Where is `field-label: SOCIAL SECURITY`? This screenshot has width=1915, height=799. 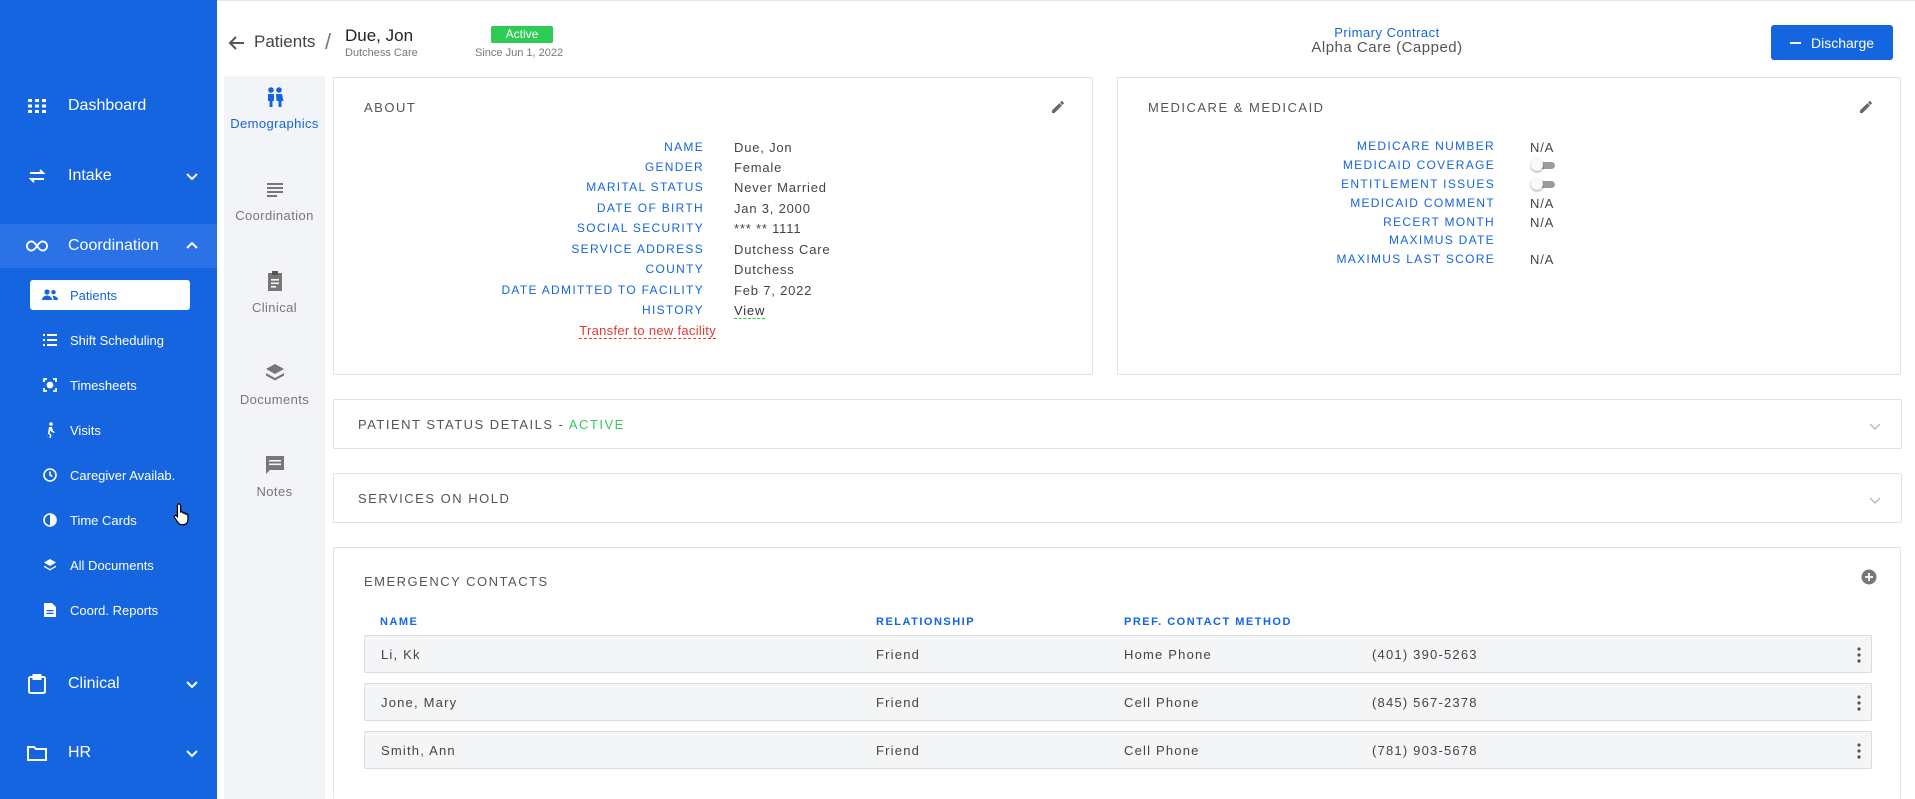 field-label: SOCIAL SECURITY is located at coordinates (640, 228).